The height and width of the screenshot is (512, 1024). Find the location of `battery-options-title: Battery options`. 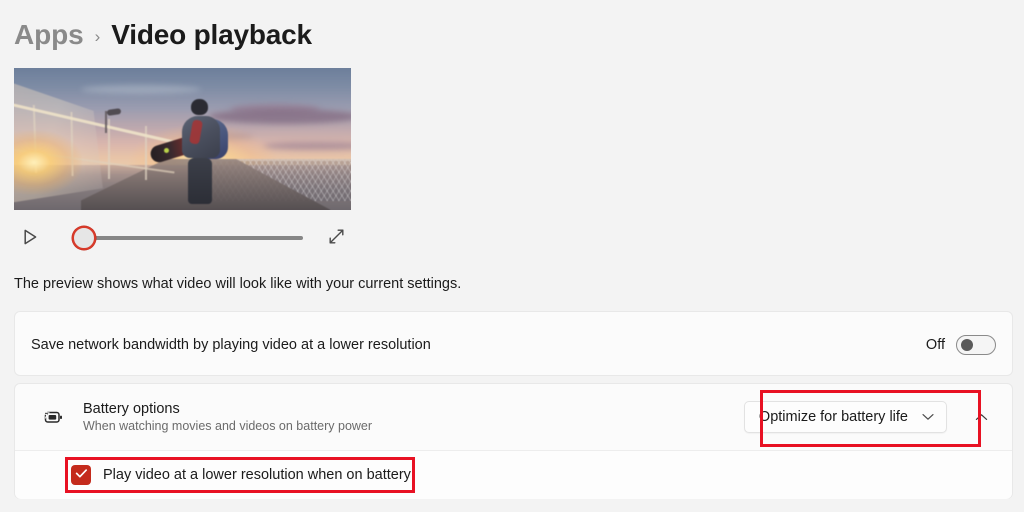

battery-options-title: Battery options is located at coordinates (131, 409).